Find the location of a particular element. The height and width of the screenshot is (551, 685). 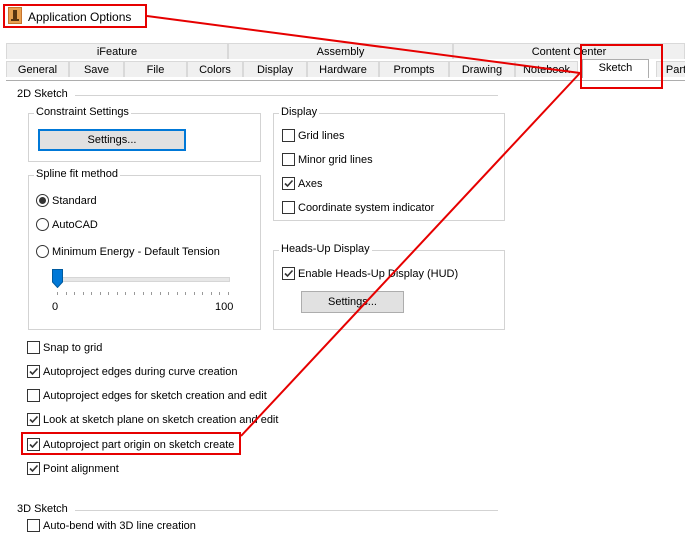

checkbox-autoproject-curve-creation is located at coordinates (33, 371).